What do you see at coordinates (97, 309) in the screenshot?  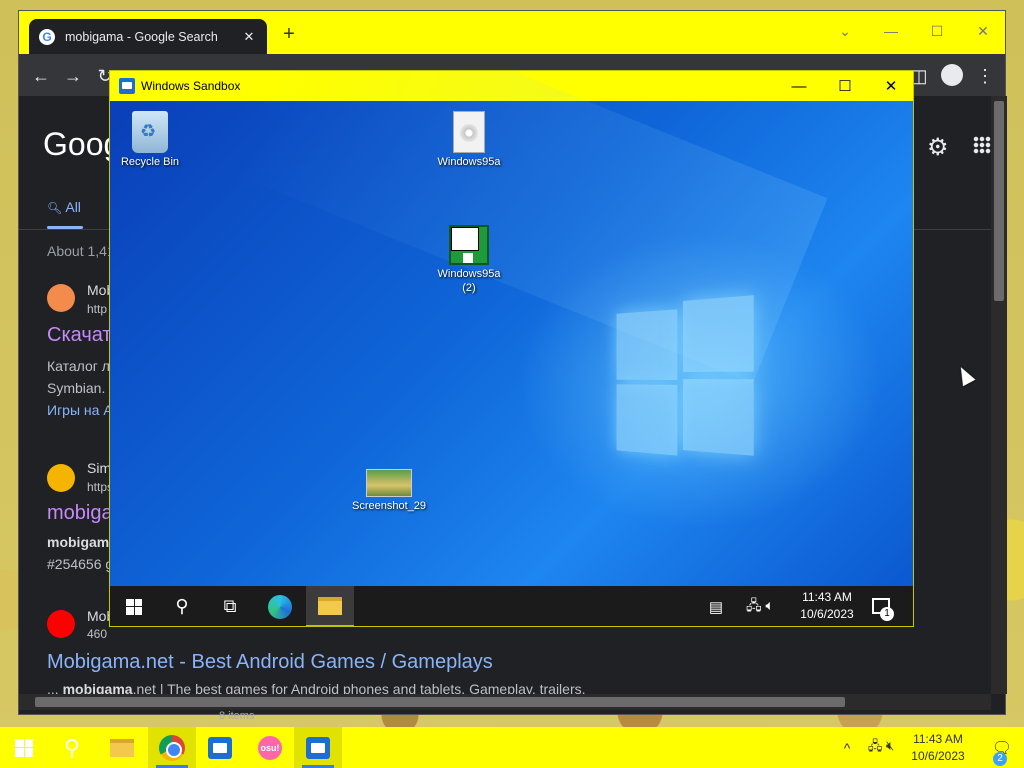 I see `result-url: http` at bounding box center [97, 309].